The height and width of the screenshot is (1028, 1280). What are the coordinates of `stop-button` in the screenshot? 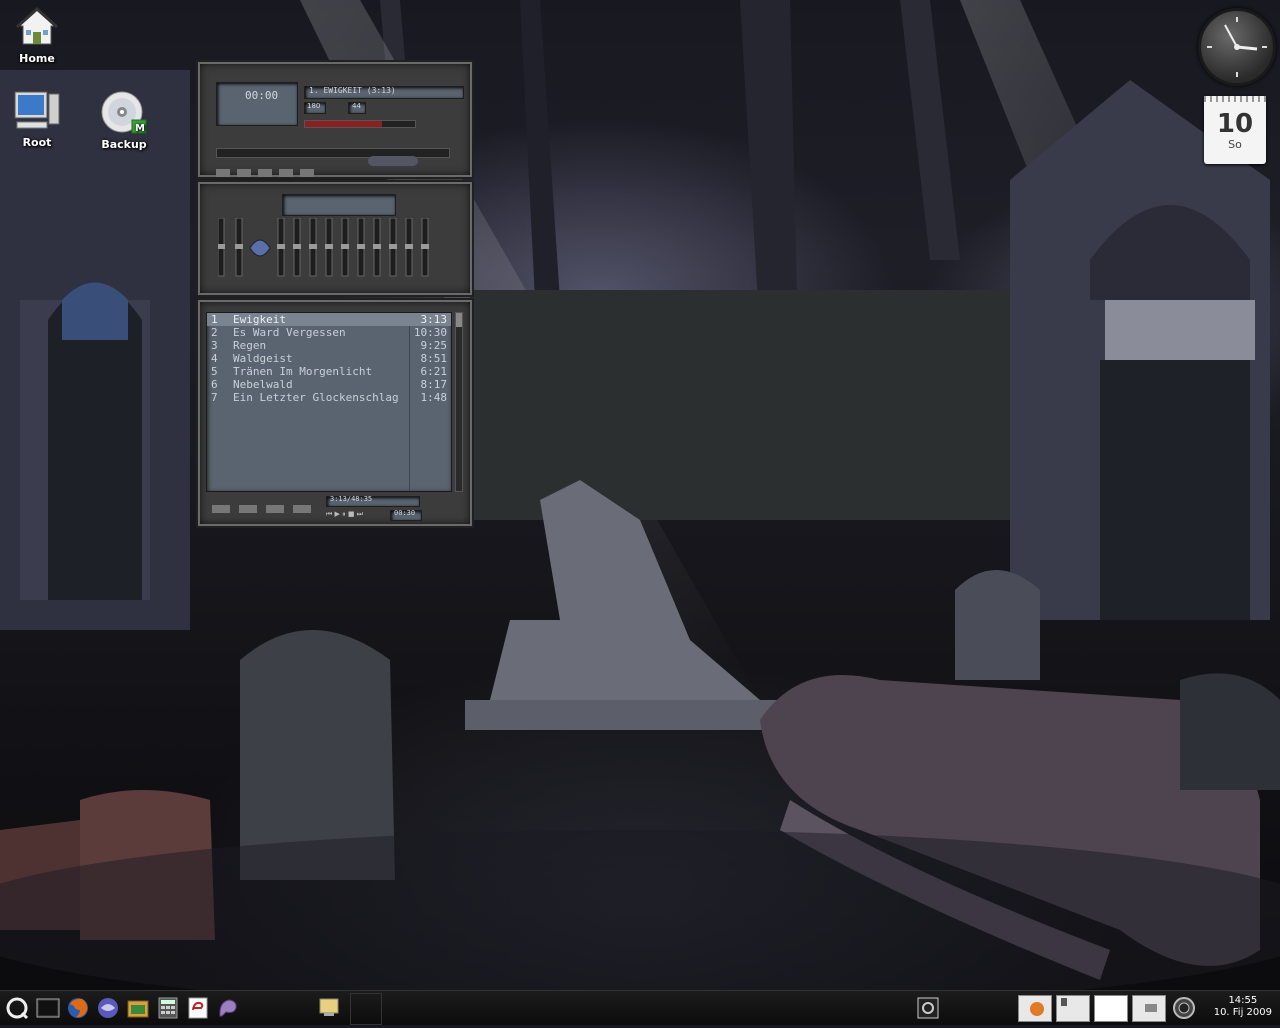 It's located at (286, 173).